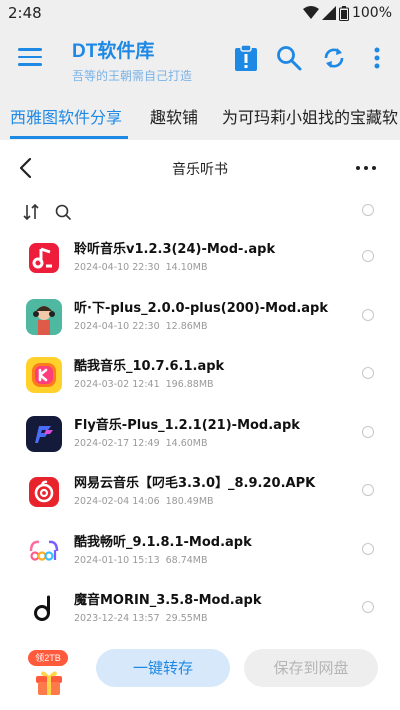 The height and width of the screenshot is (710, 400). What do you see at coordinates (343, 13) in the screenshot?
I see `battery-icon` at bounding box center [343, 13].